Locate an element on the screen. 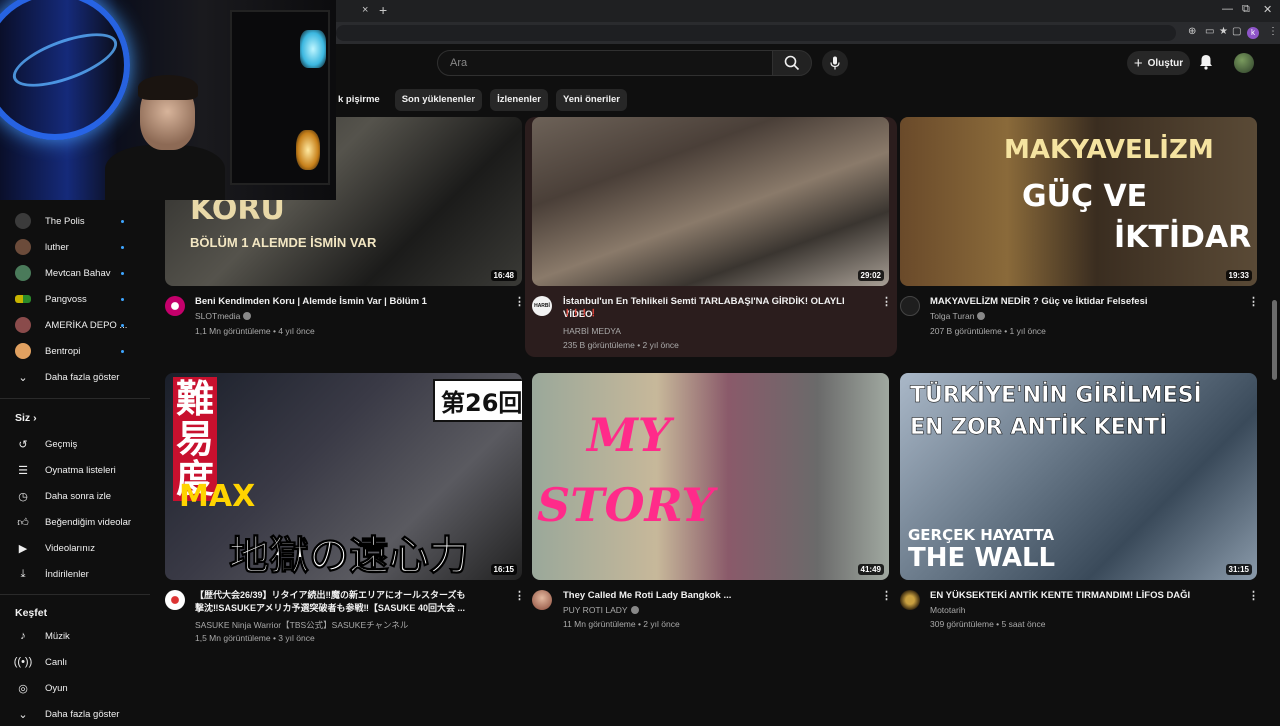 The height and width of the screenshot is (726, 1280). notifications-button is located at coordinates (1206, 64).